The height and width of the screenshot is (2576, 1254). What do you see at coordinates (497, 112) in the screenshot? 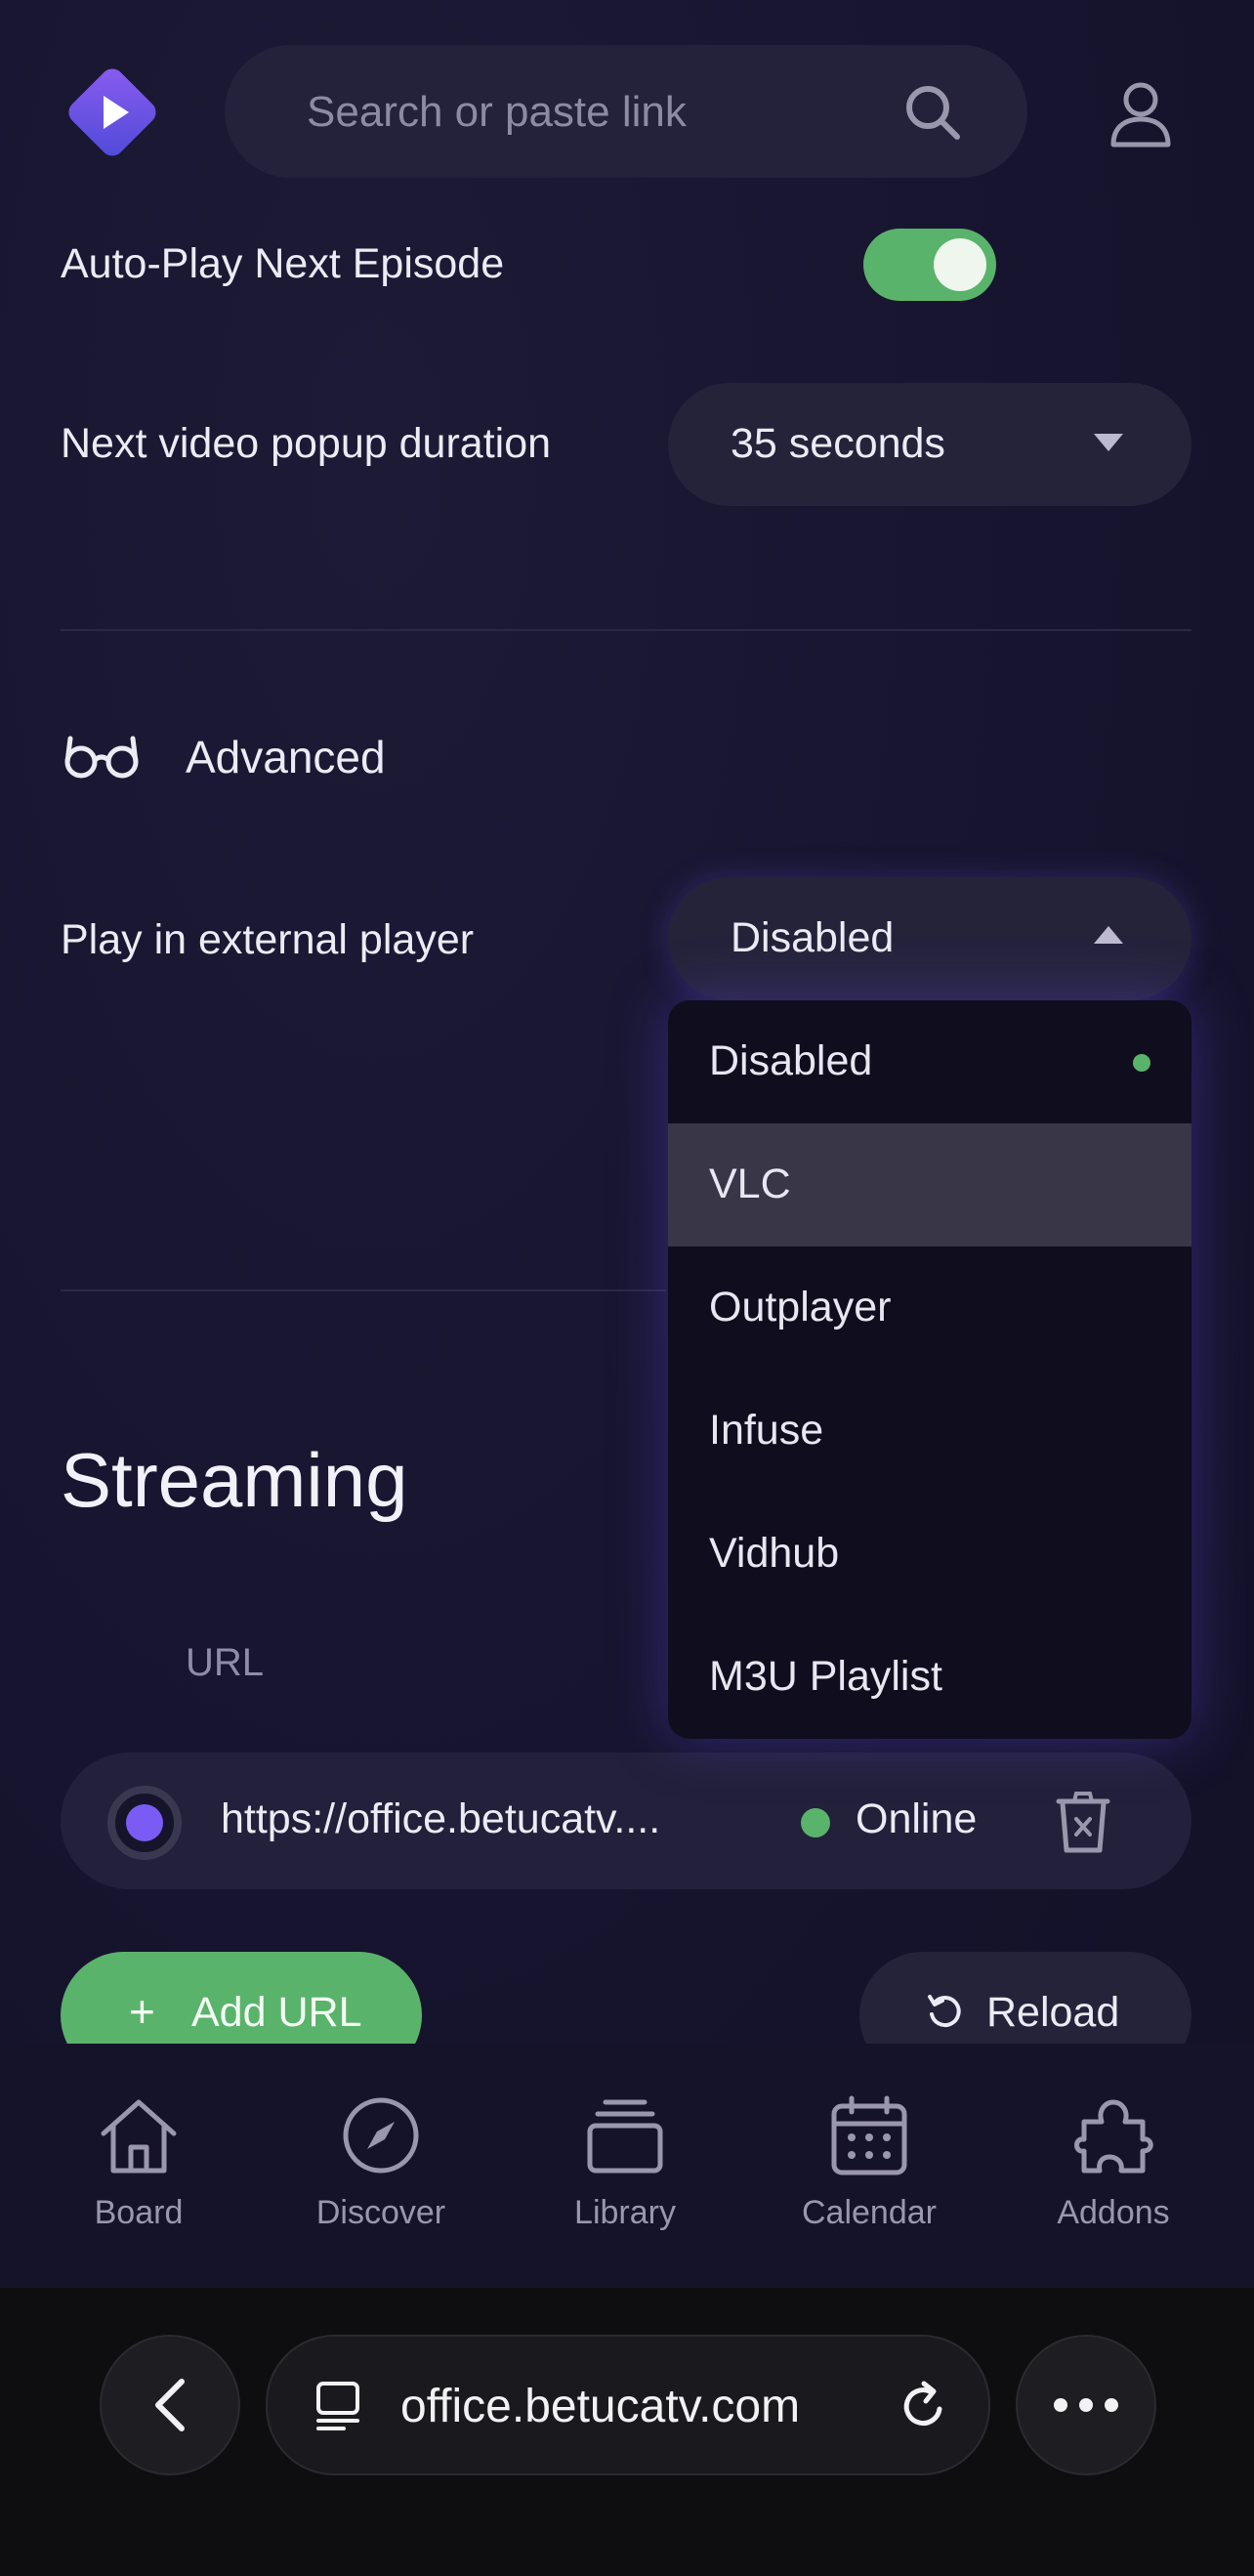
I see `search-placeholder: Search or paste link` at bounding box center [497, 112].